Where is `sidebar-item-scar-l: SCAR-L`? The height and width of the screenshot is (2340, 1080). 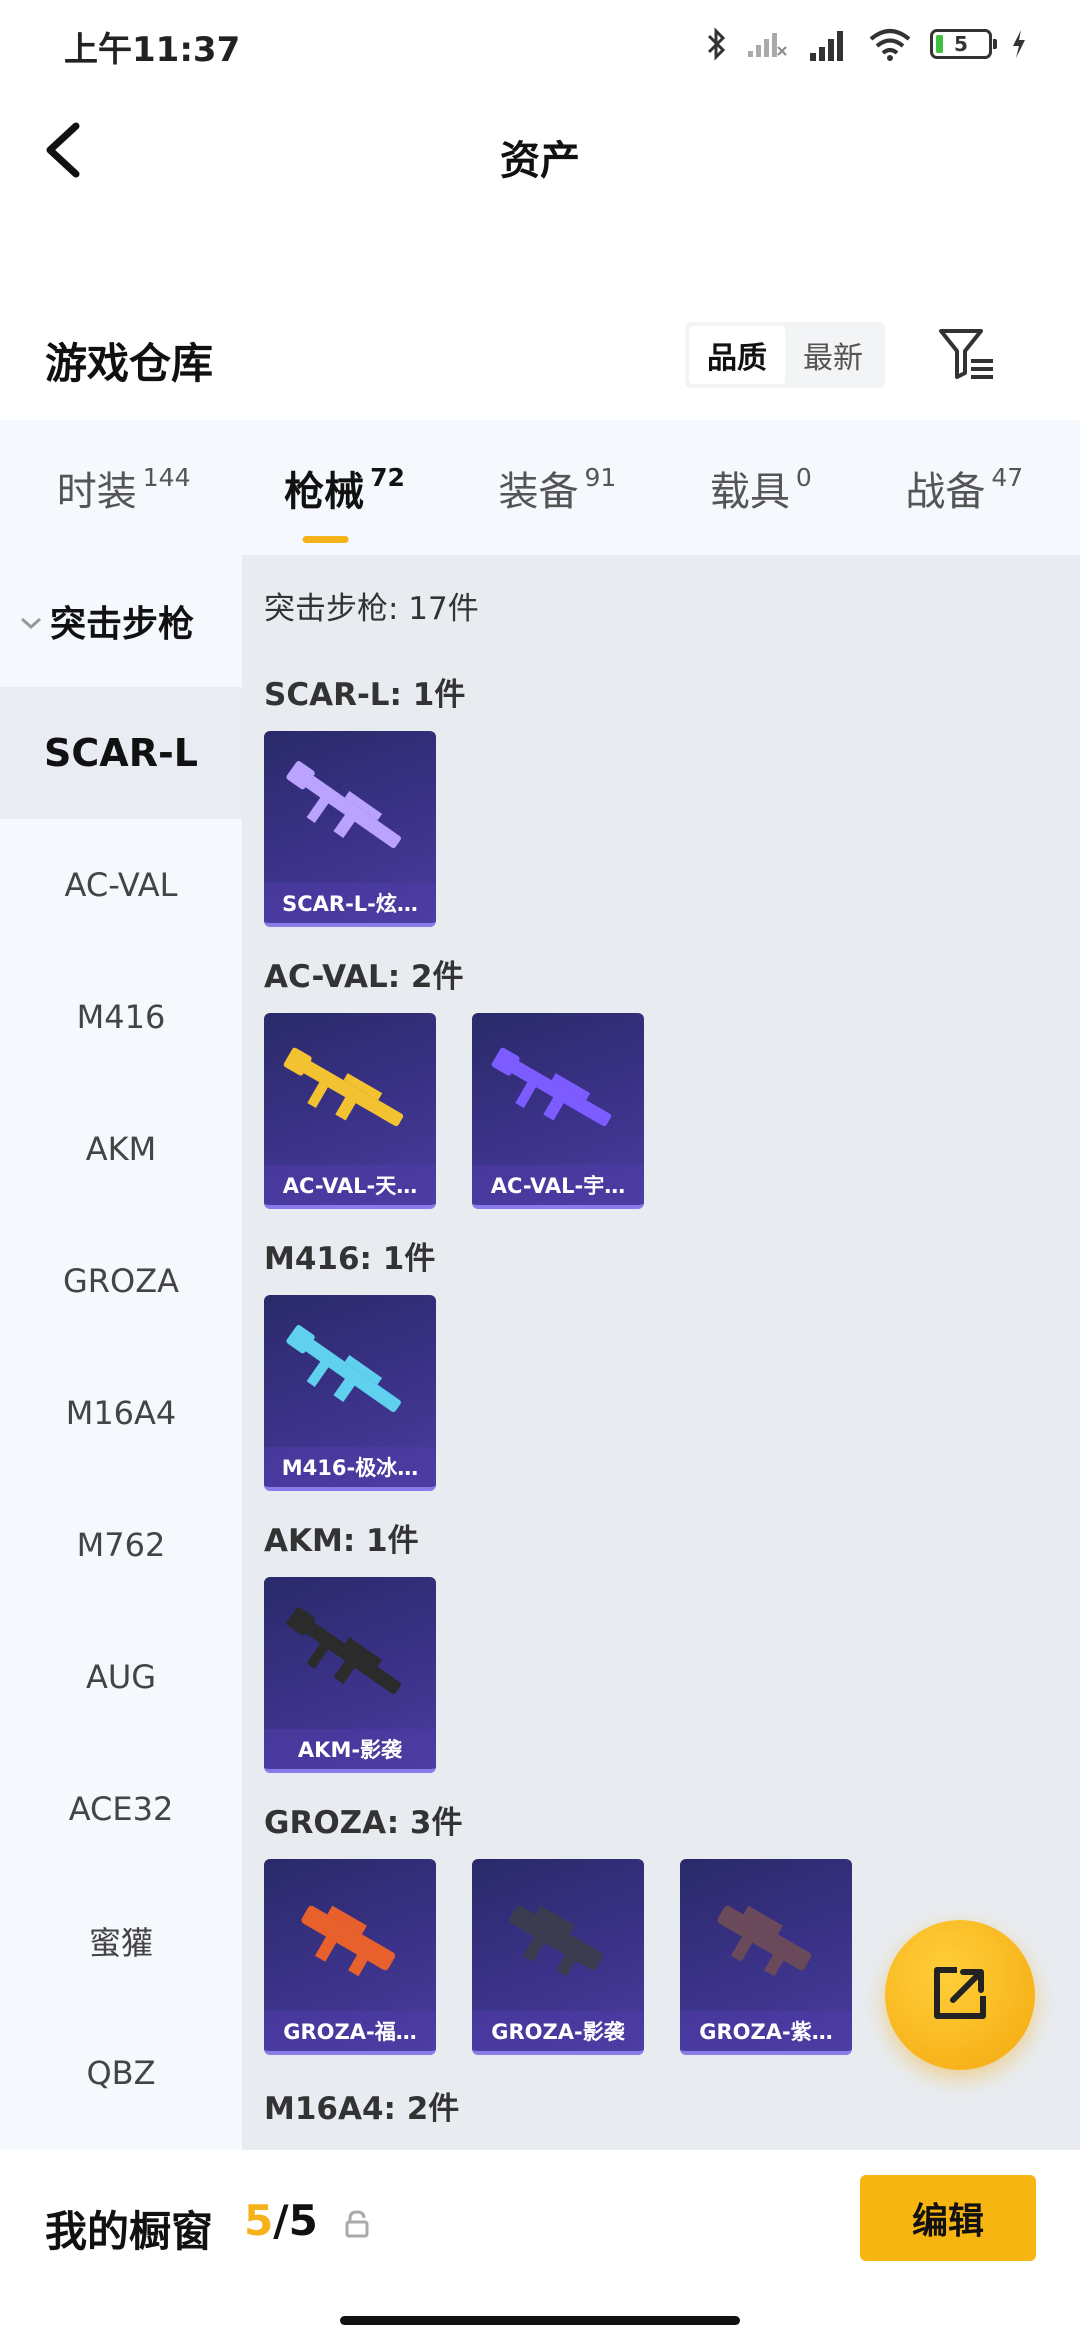 sidebar-item-scar-l: SCAR-L is located at coordinates (121, 753).